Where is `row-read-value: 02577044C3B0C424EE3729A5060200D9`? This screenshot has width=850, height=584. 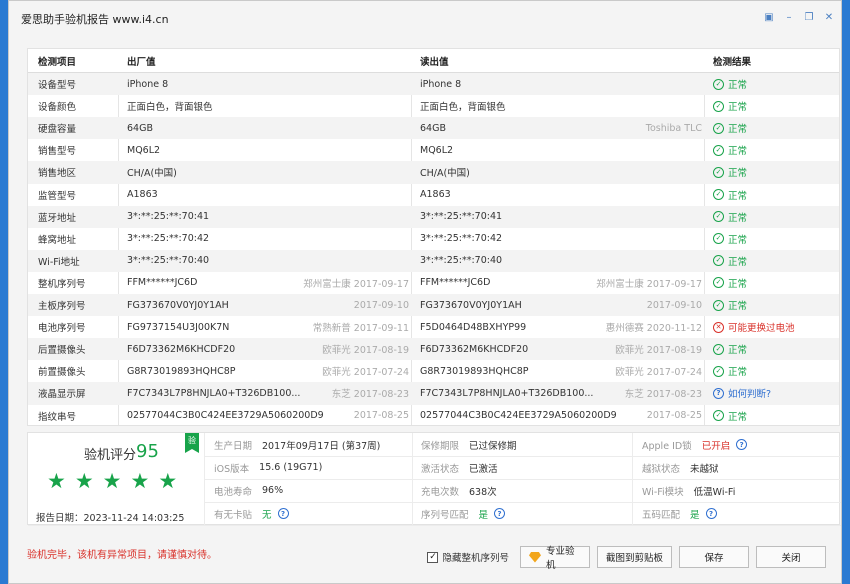 row-read-value: 02577044C3B0C424EE3729A5060200D9 is located at coordinates (518, 416).